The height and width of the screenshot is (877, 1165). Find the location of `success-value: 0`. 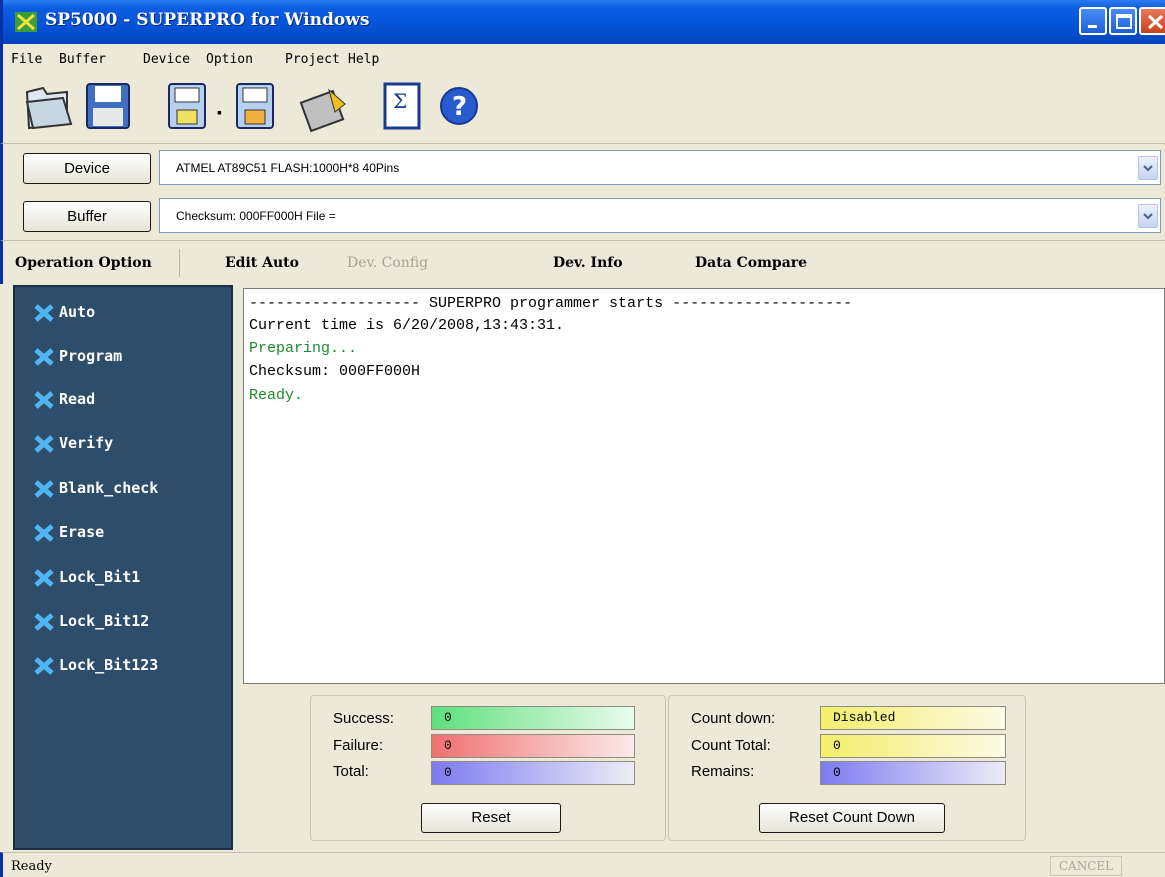

success-value: 0 is located at coordinates (533, 718).